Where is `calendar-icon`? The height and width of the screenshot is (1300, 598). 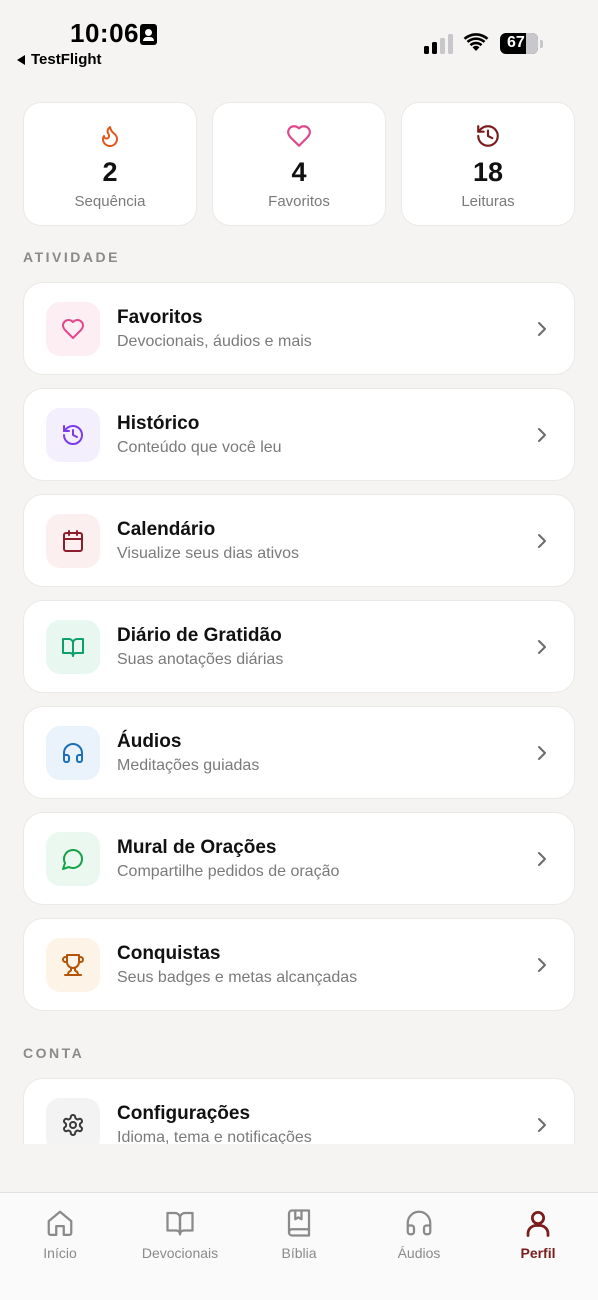 calendar-icon is located at coordinates (73, 541).